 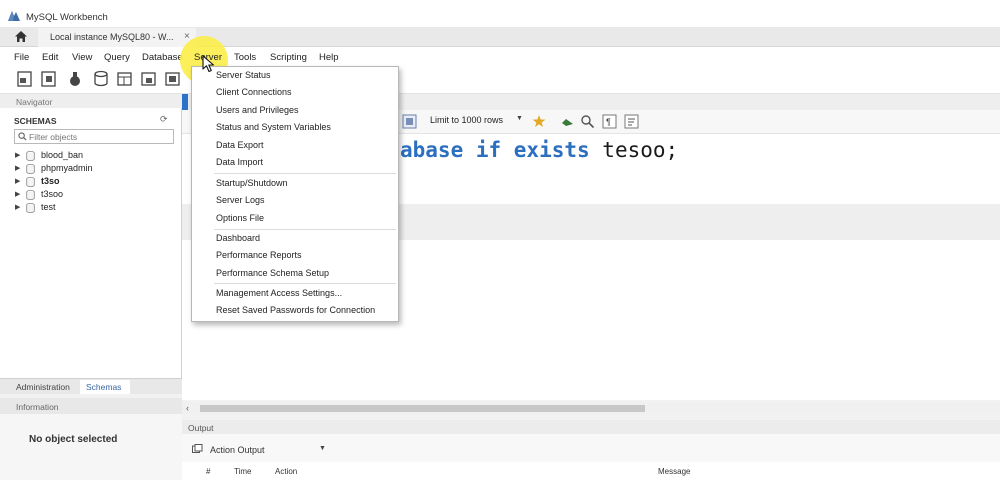 What do you see at coordinates (101, 79) in the screenshot?
I see `create-schema-icon` at bounding box center [101, 79].